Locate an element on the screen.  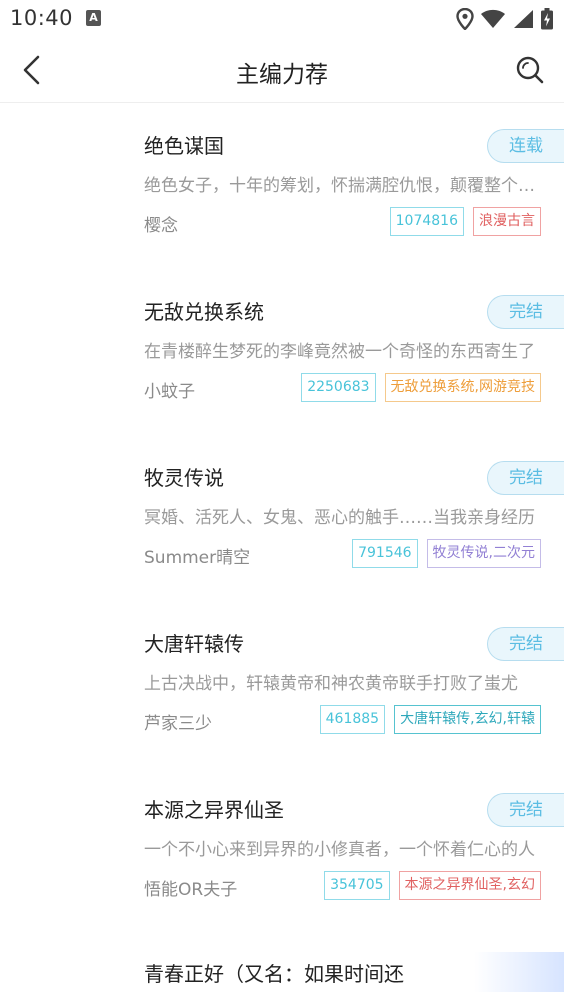
book-title: 大唐轩辕传 is located at coordinates (194, 644).